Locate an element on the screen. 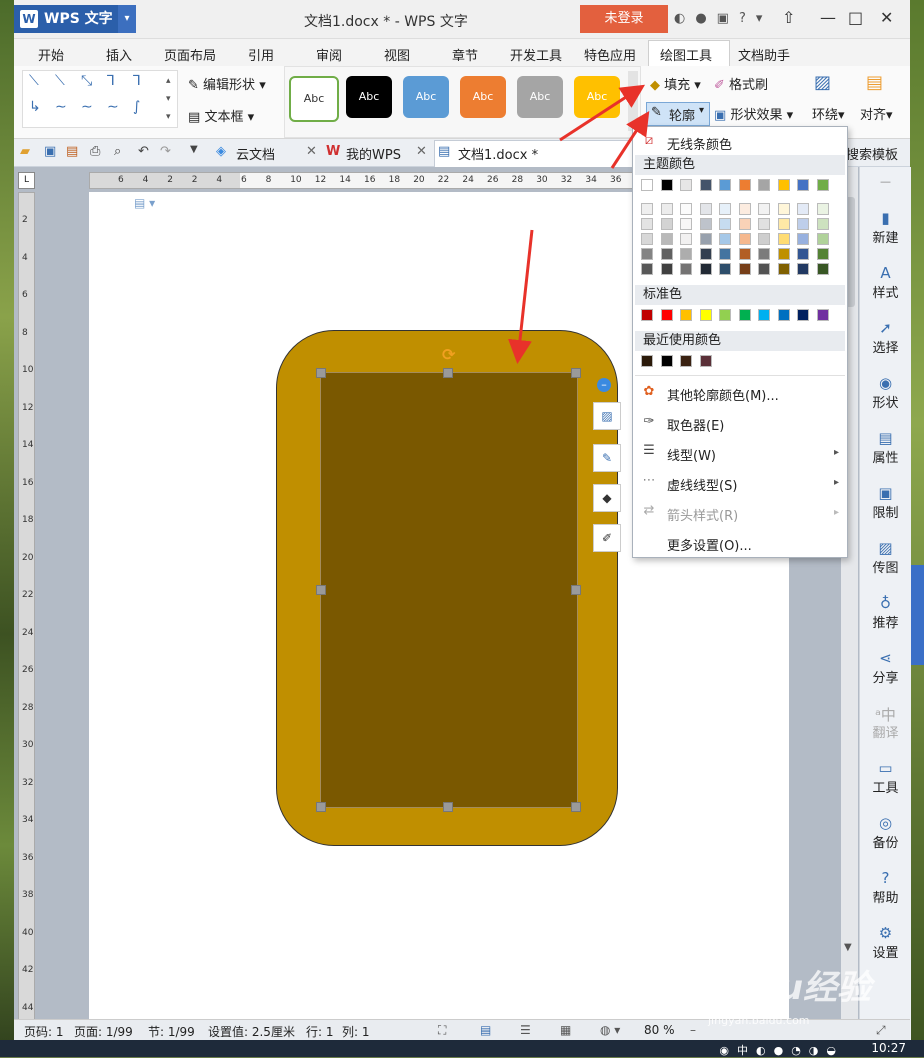 Image resolution: width=924 pixels, height=1058 pixels. elbow-arrow-icon: ⅂ is located at coordinates (137, 81).